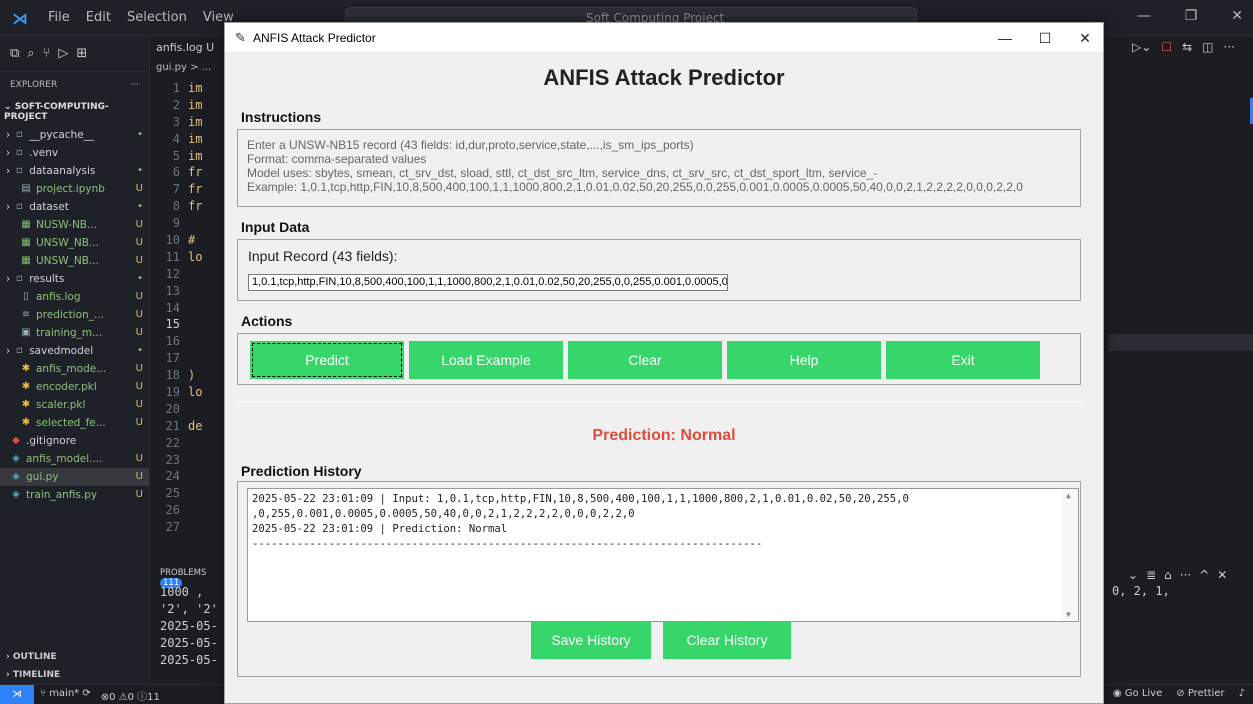 The width and height of the screenshot is (1253, 704). I want to click on tree-item: ▦ NUSW-NB... U, so click(74, 225).